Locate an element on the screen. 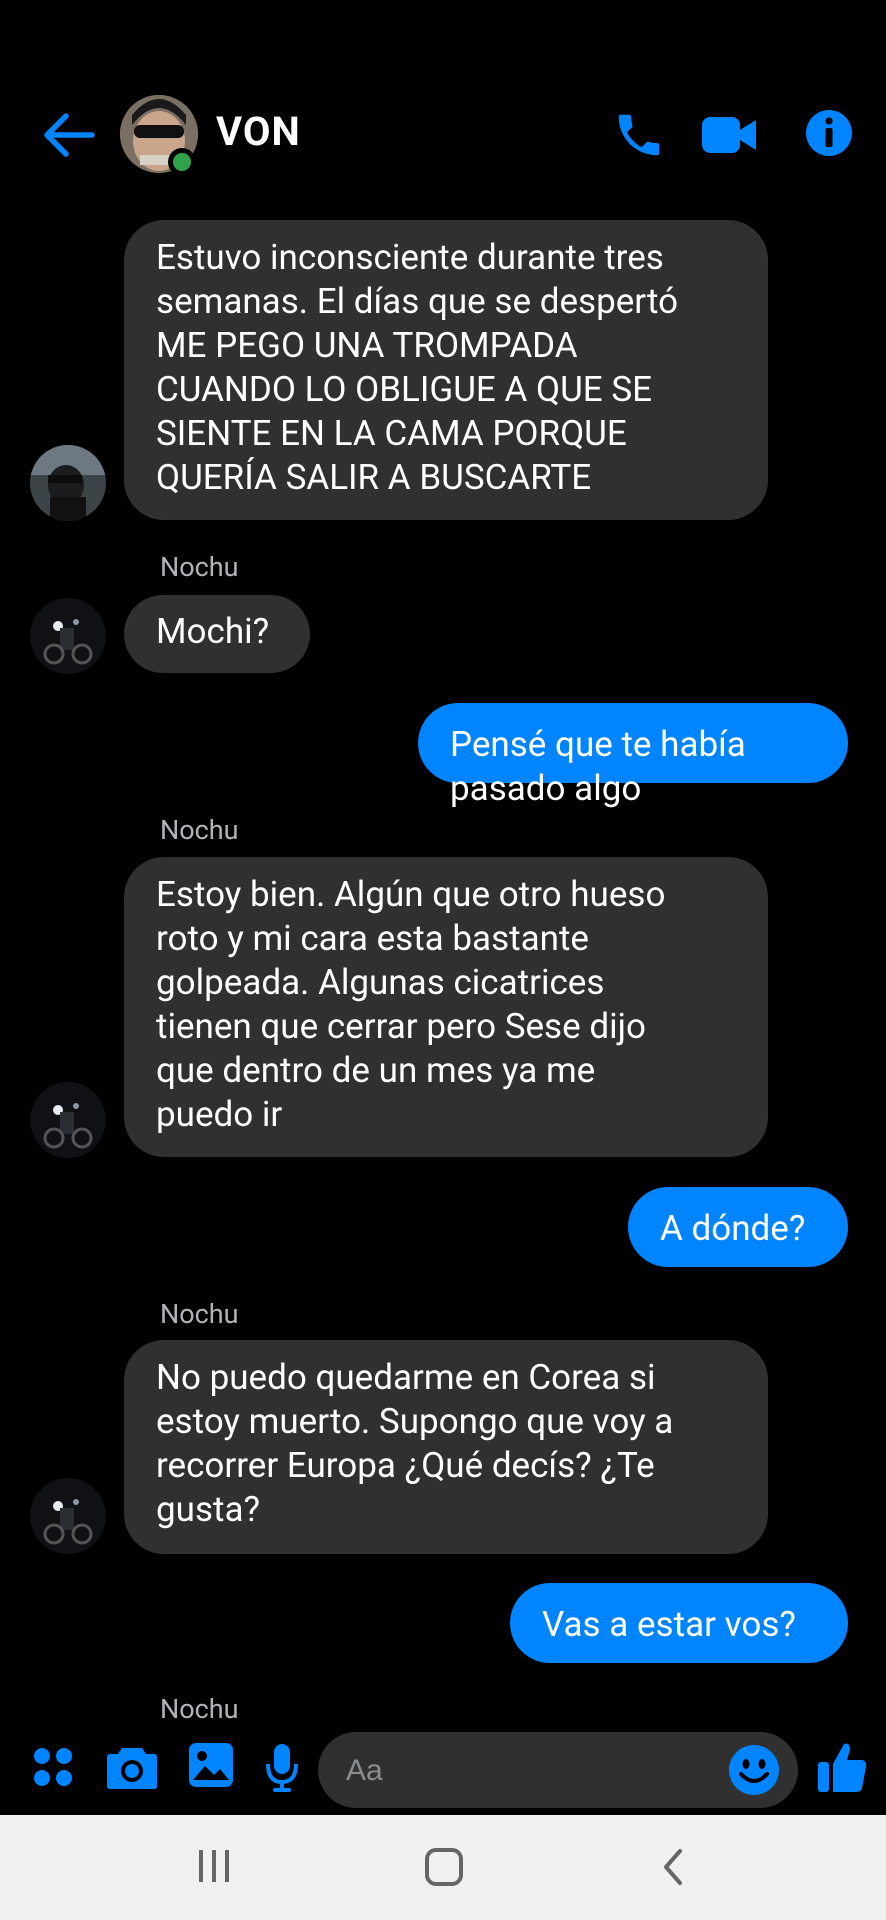  message-line: tienen que cerrar pero Sese dijo is located at coordinates (401, 1026).